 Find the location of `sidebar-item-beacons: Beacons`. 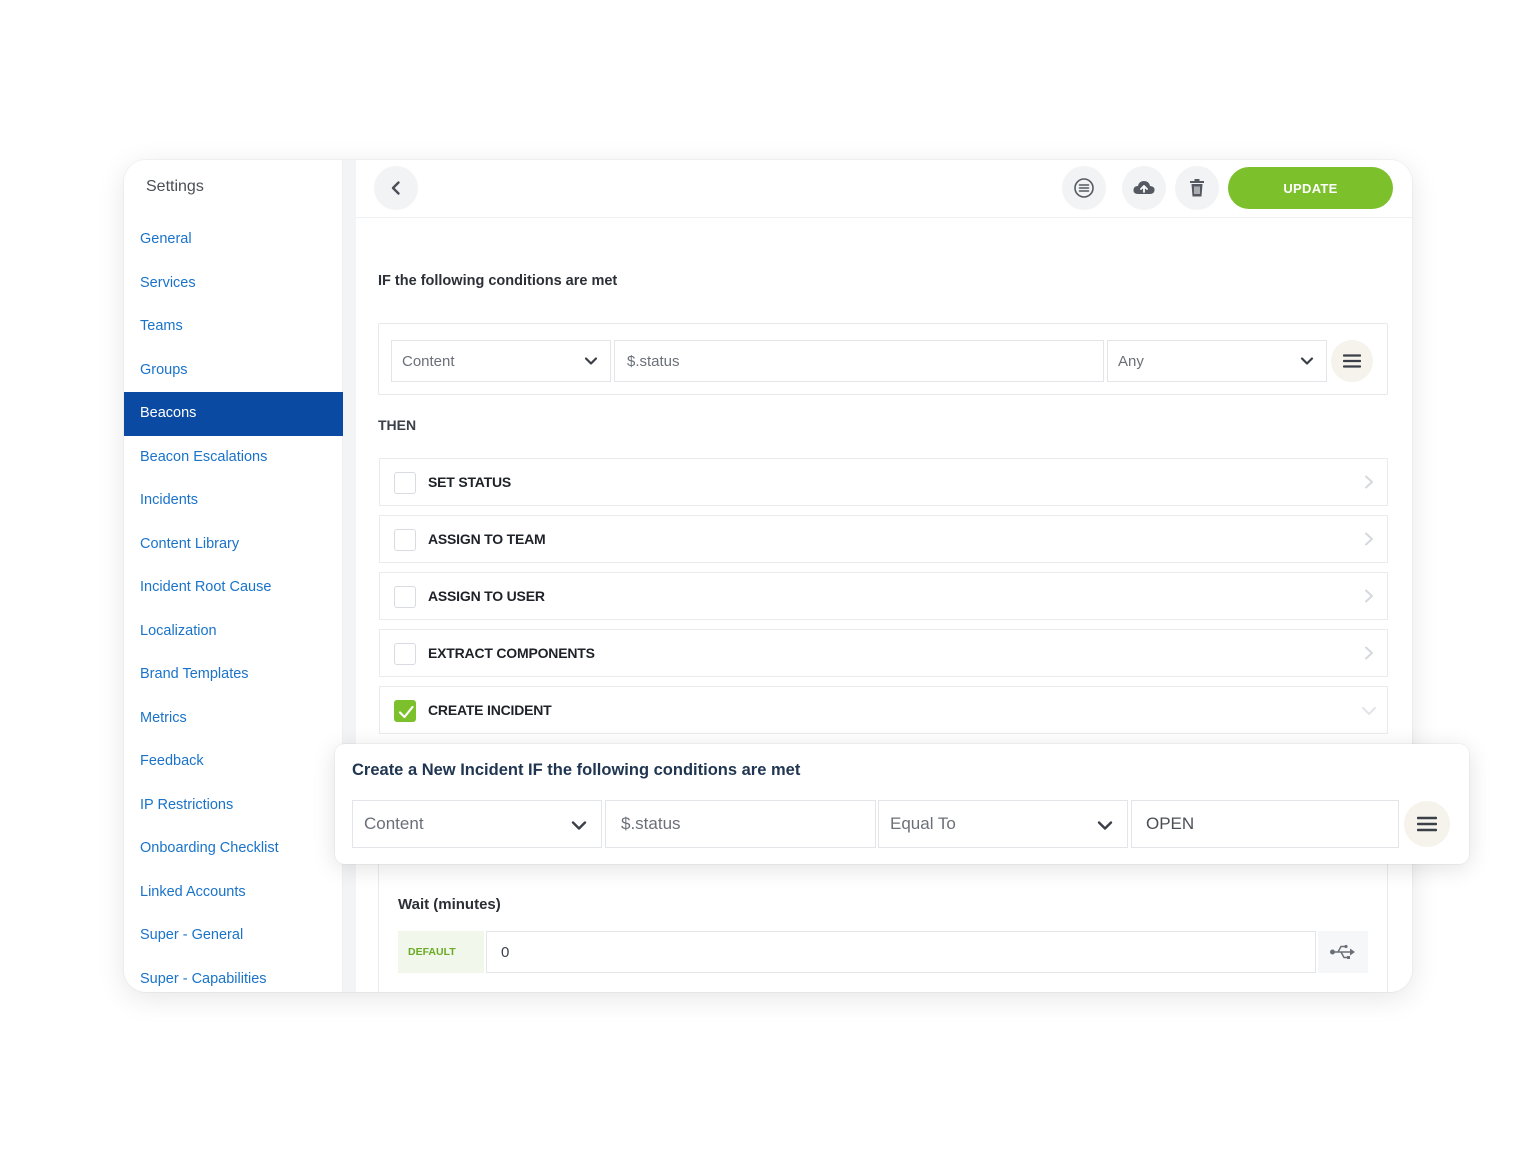

sidebar-item-beacons: Beacons is located at coordinates (233, 414).